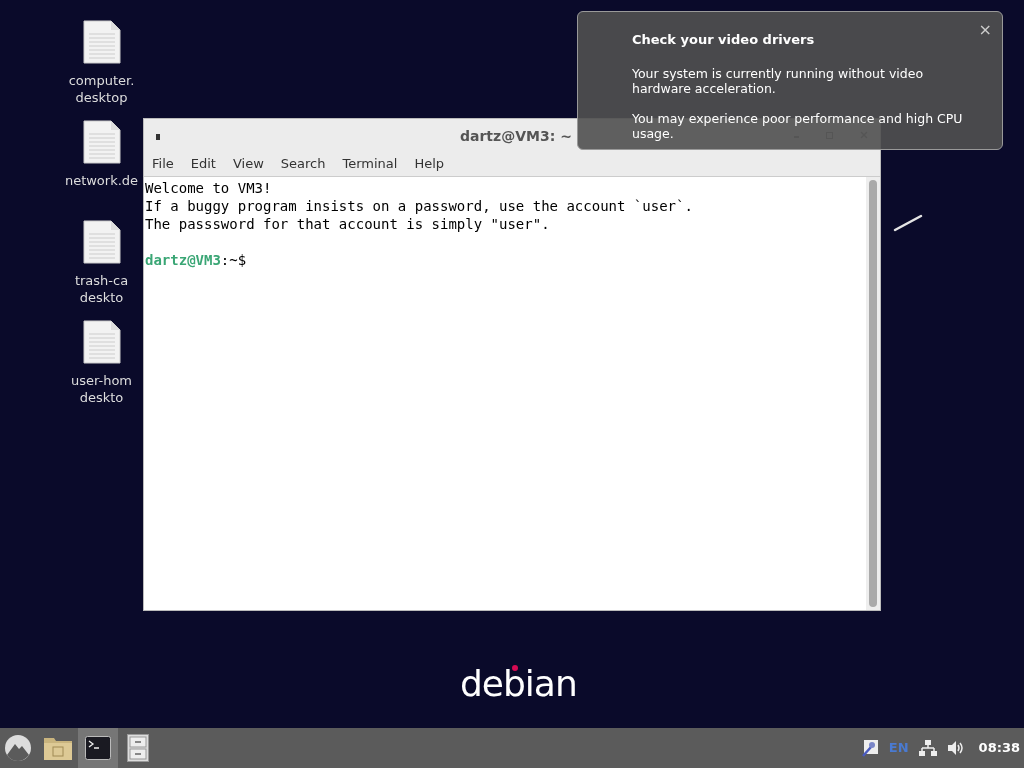 This screenshot has width=1024, height=768. What do you see at coordinates (163, 163) in the screenshot?
I see `menu-item: File` at bounding box center [163, 163].